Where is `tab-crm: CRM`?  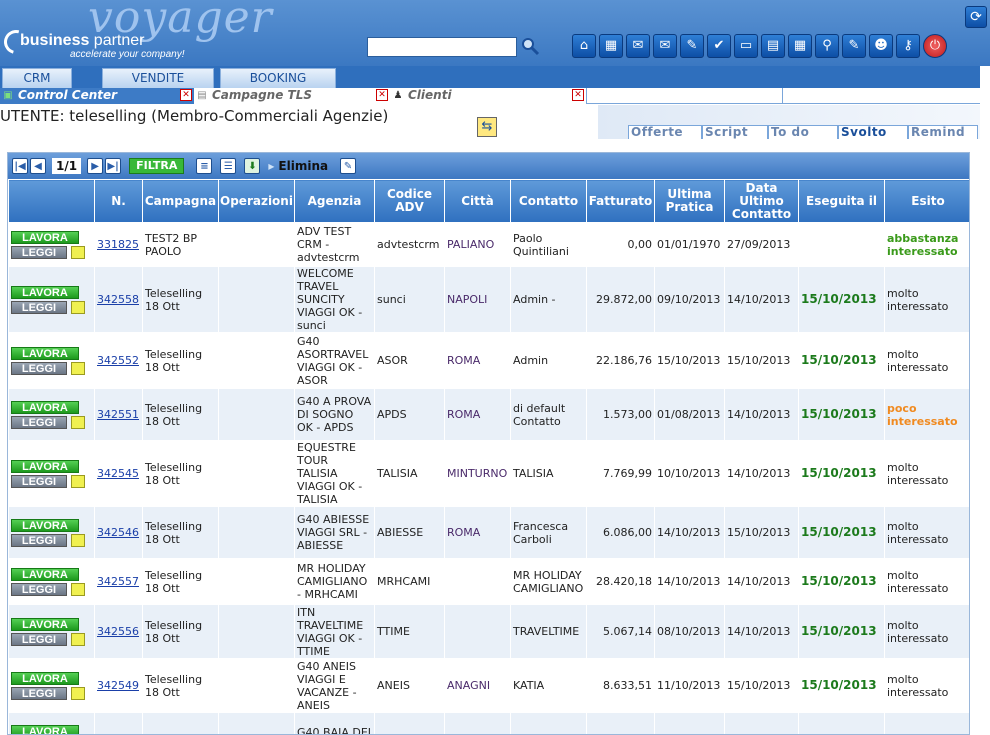
tab-crm: CRM is located at coordinates (37, 78).